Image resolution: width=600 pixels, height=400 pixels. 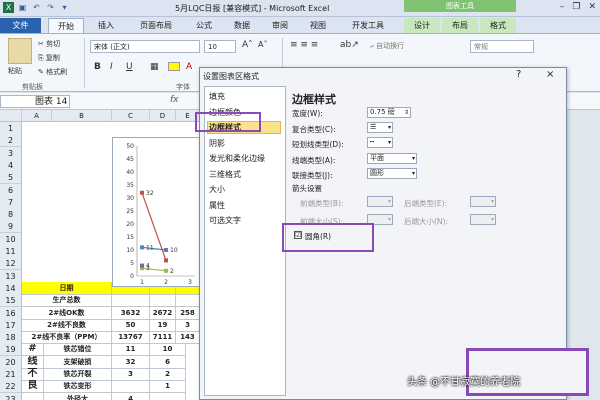 What do you see at coordinates (389, 112) in the screenshot?
I see `width-spinner: 0.75 磅 ⇕` at bounding box center [389, 112].